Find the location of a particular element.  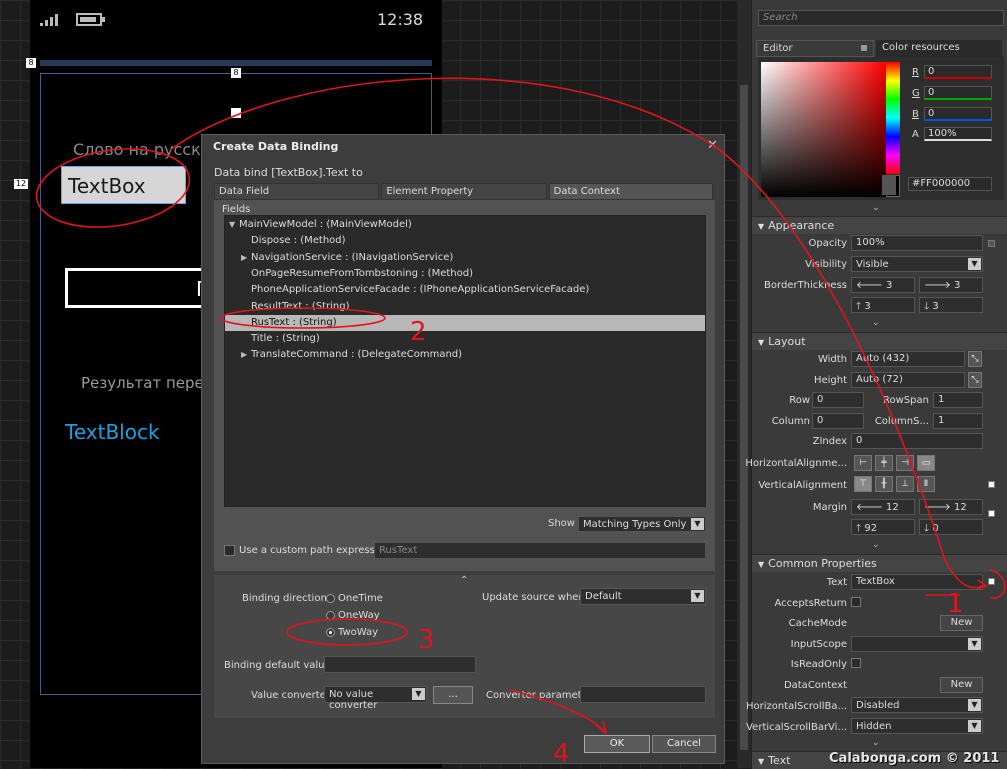

columnspan-field: 1 is located at coordinates (958, 421).